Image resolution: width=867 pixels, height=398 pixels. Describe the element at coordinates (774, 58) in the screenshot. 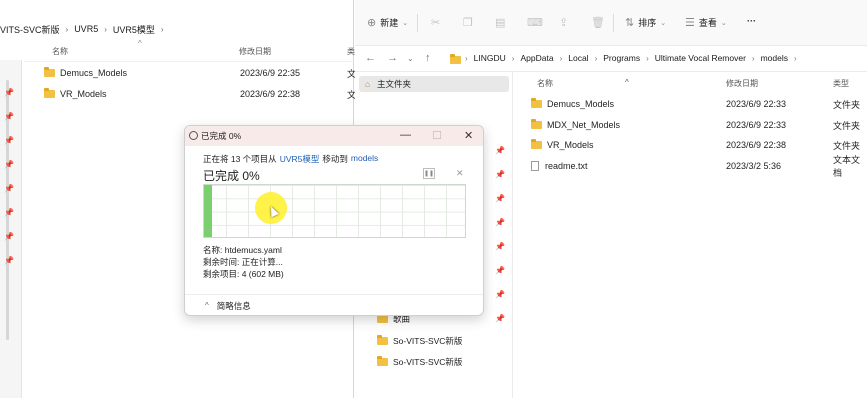

I see `breadcrumb-item: models` at that location.